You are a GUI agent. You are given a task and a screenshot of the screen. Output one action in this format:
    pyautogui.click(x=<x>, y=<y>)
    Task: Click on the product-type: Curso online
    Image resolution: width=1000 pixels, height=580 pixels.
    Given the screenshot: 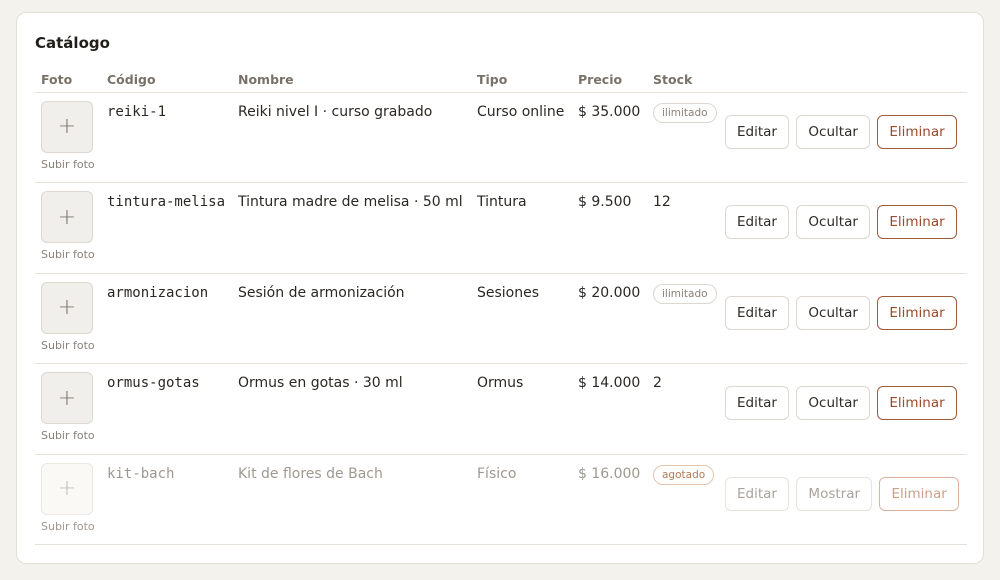 What is the action you would take?
    pyautogui.click(x=521, y=138)
    